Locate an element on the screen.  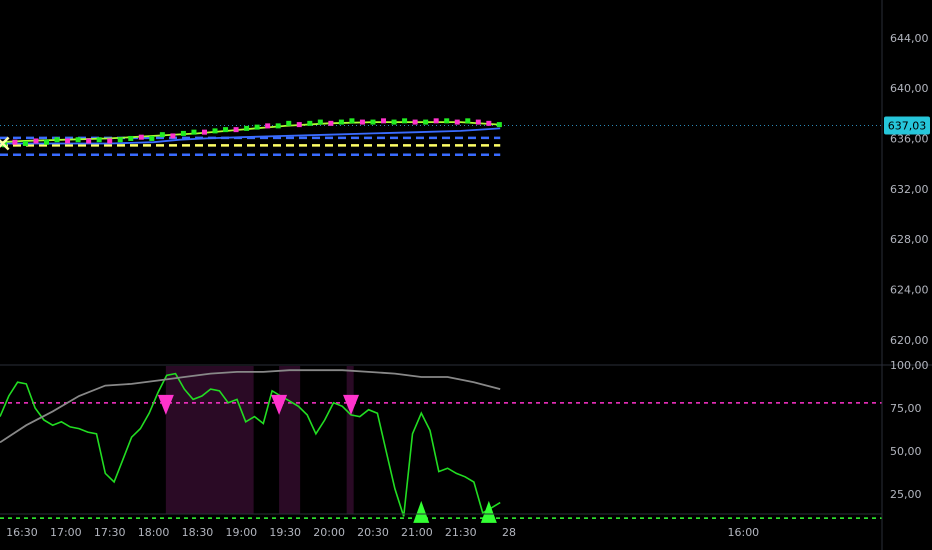
time-tick-label-4: 18:30 is located at coordinates (198, 532).